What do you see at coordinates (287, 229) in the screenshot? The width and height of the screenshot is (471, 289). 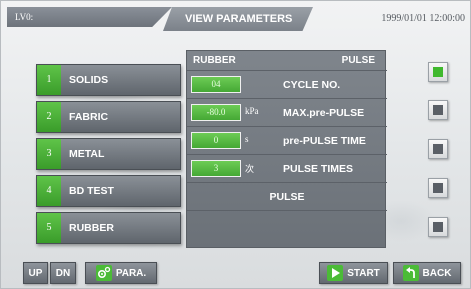 I see `param-row-empty` at bounding box center [287, 229].